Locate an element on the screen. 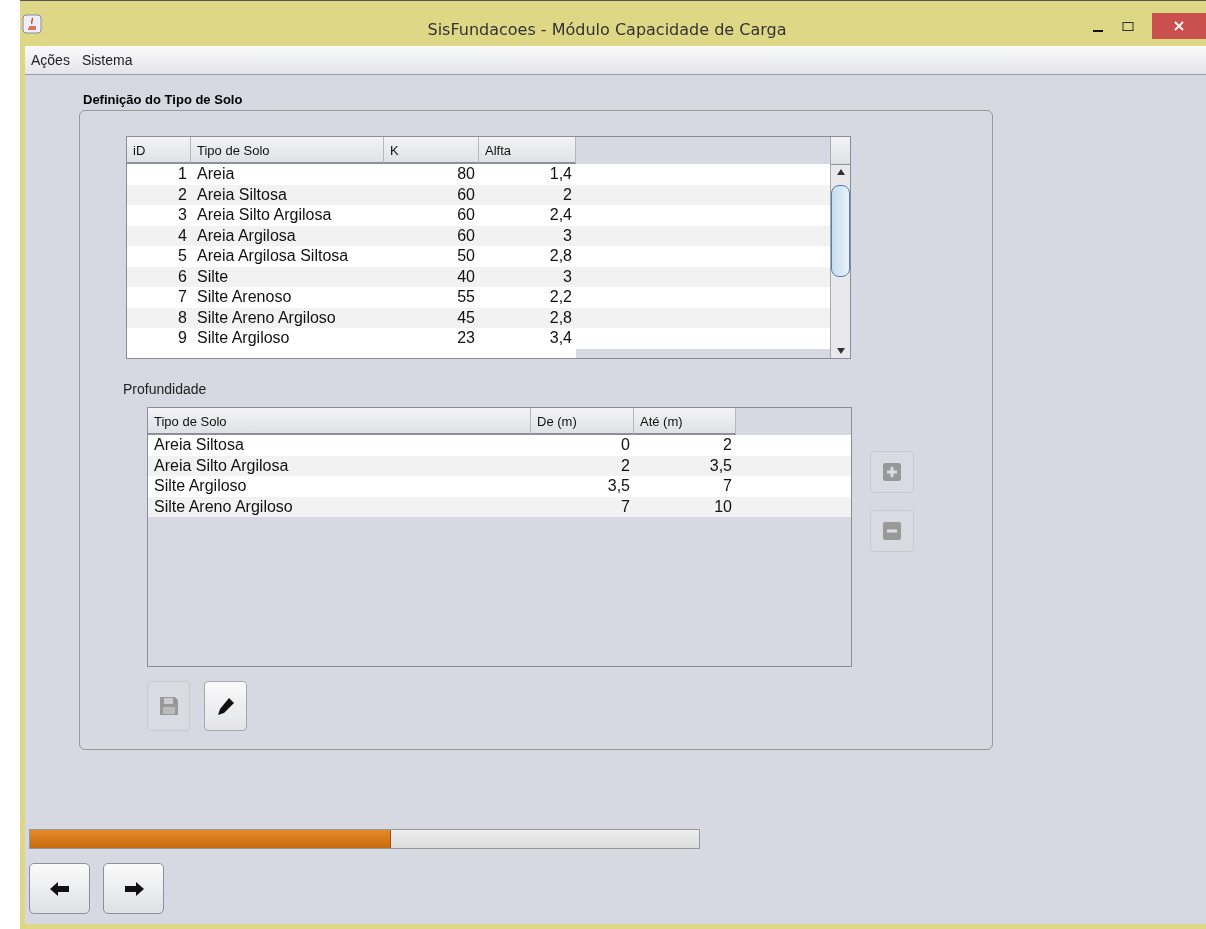  back-button is located at coordinates (59, 888).